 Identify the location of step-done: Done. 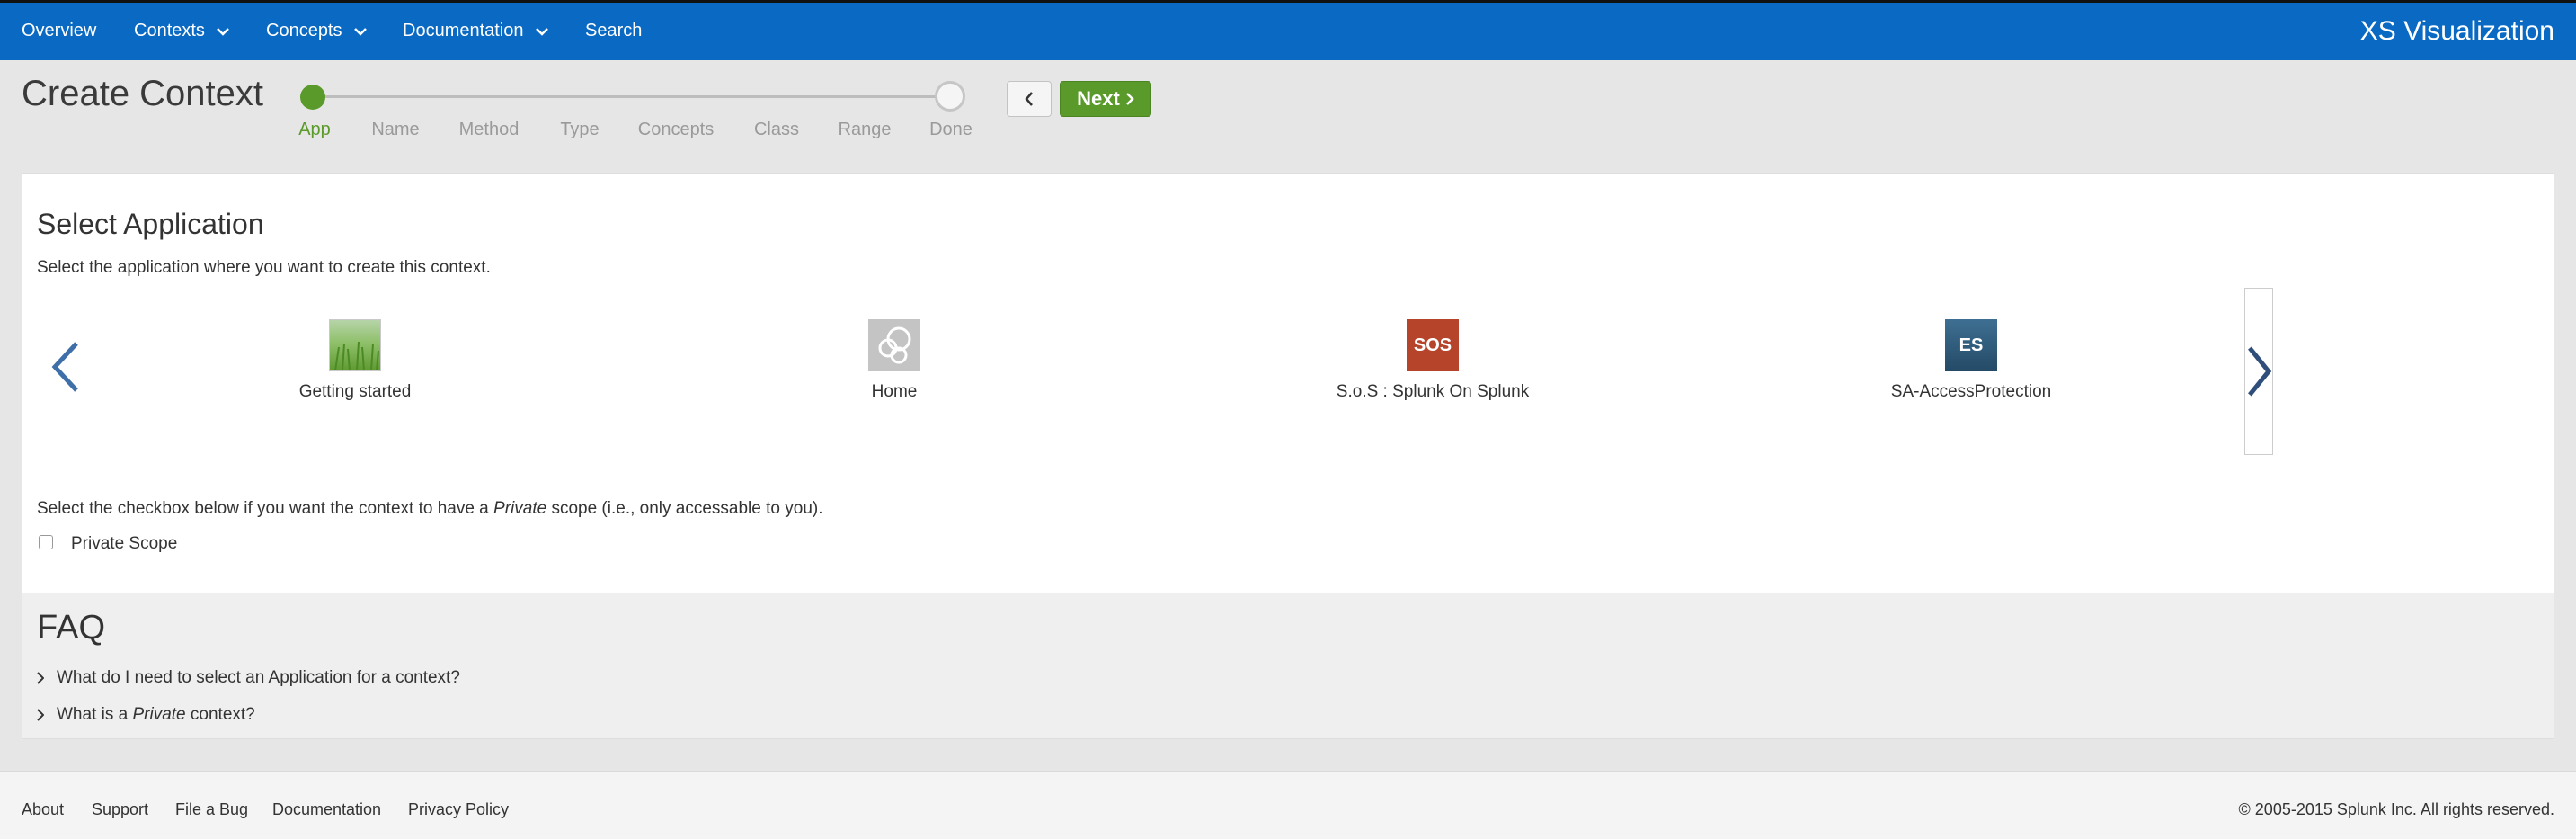
(951, 129).